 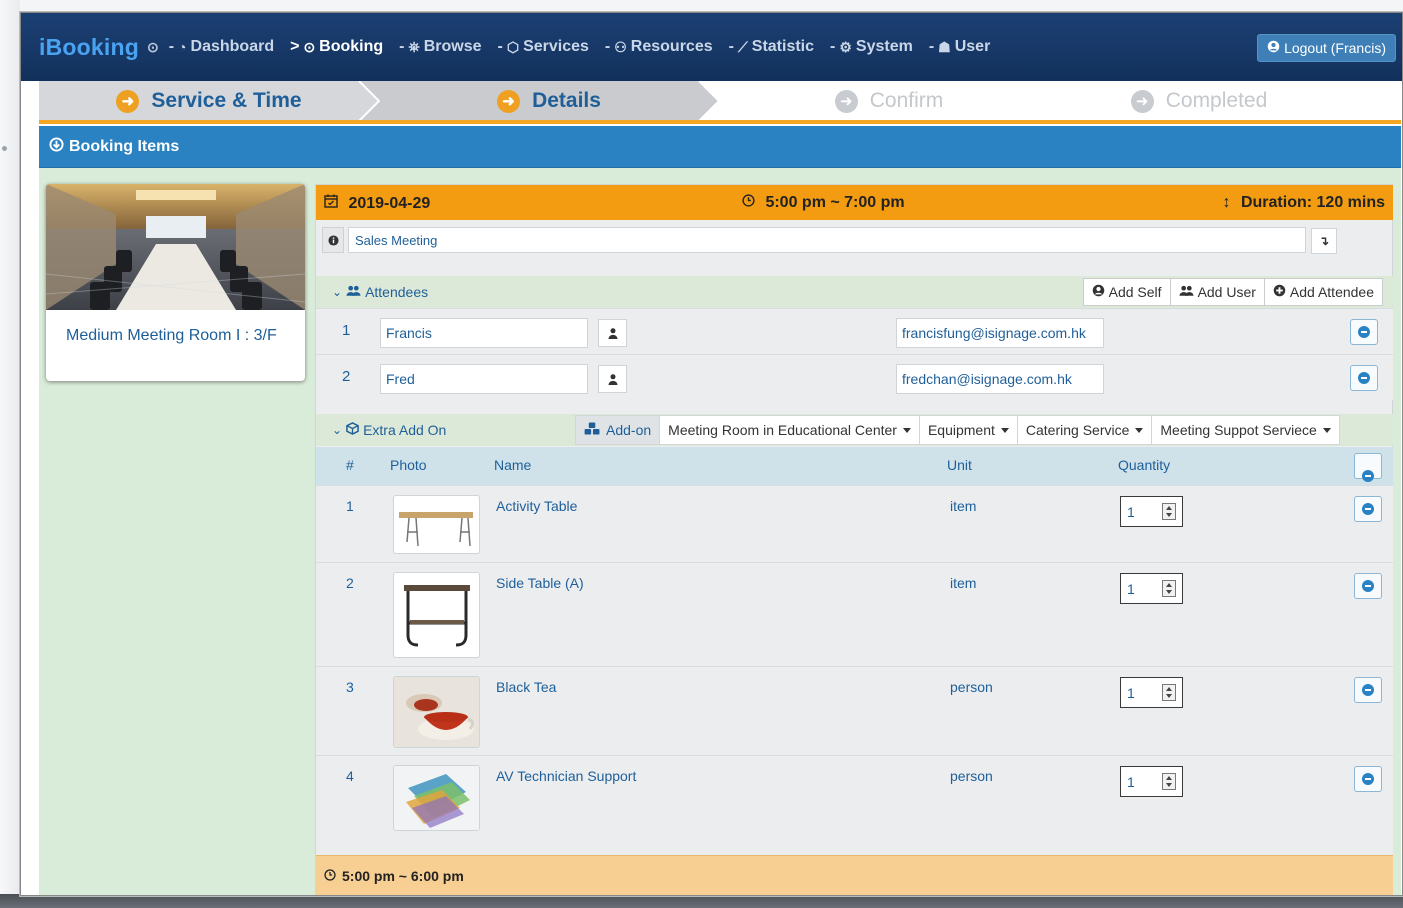 I want to click on addon-row: 2 Side Table (A) item 1, so click(x=854, y=614).